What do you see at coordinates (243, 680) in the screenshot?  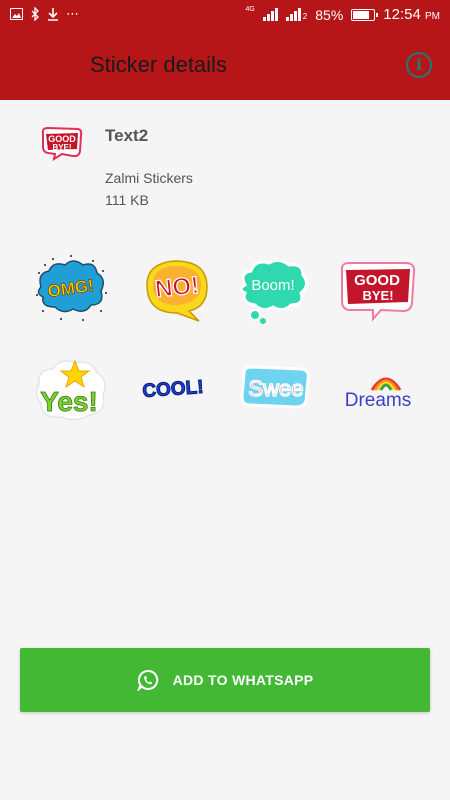 I see `add-to-whatsapp-label: ADD TO WHATSAPP` at bounding box center [243, 680].